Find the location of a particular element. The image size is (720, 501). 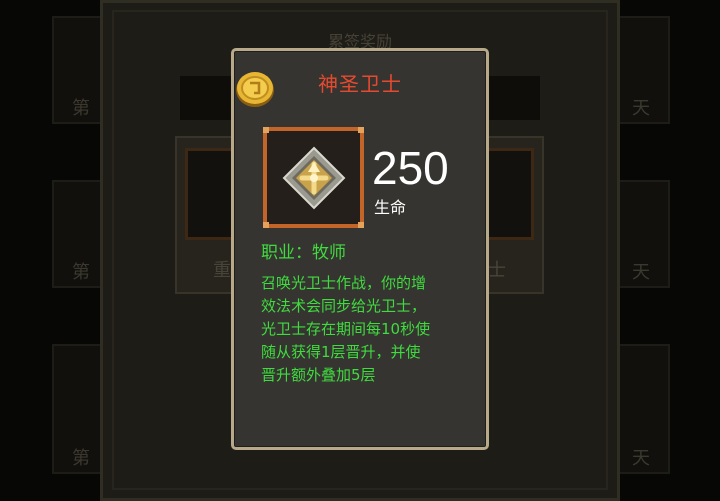

stat-value: 250 is located at coordinates (410, 168).